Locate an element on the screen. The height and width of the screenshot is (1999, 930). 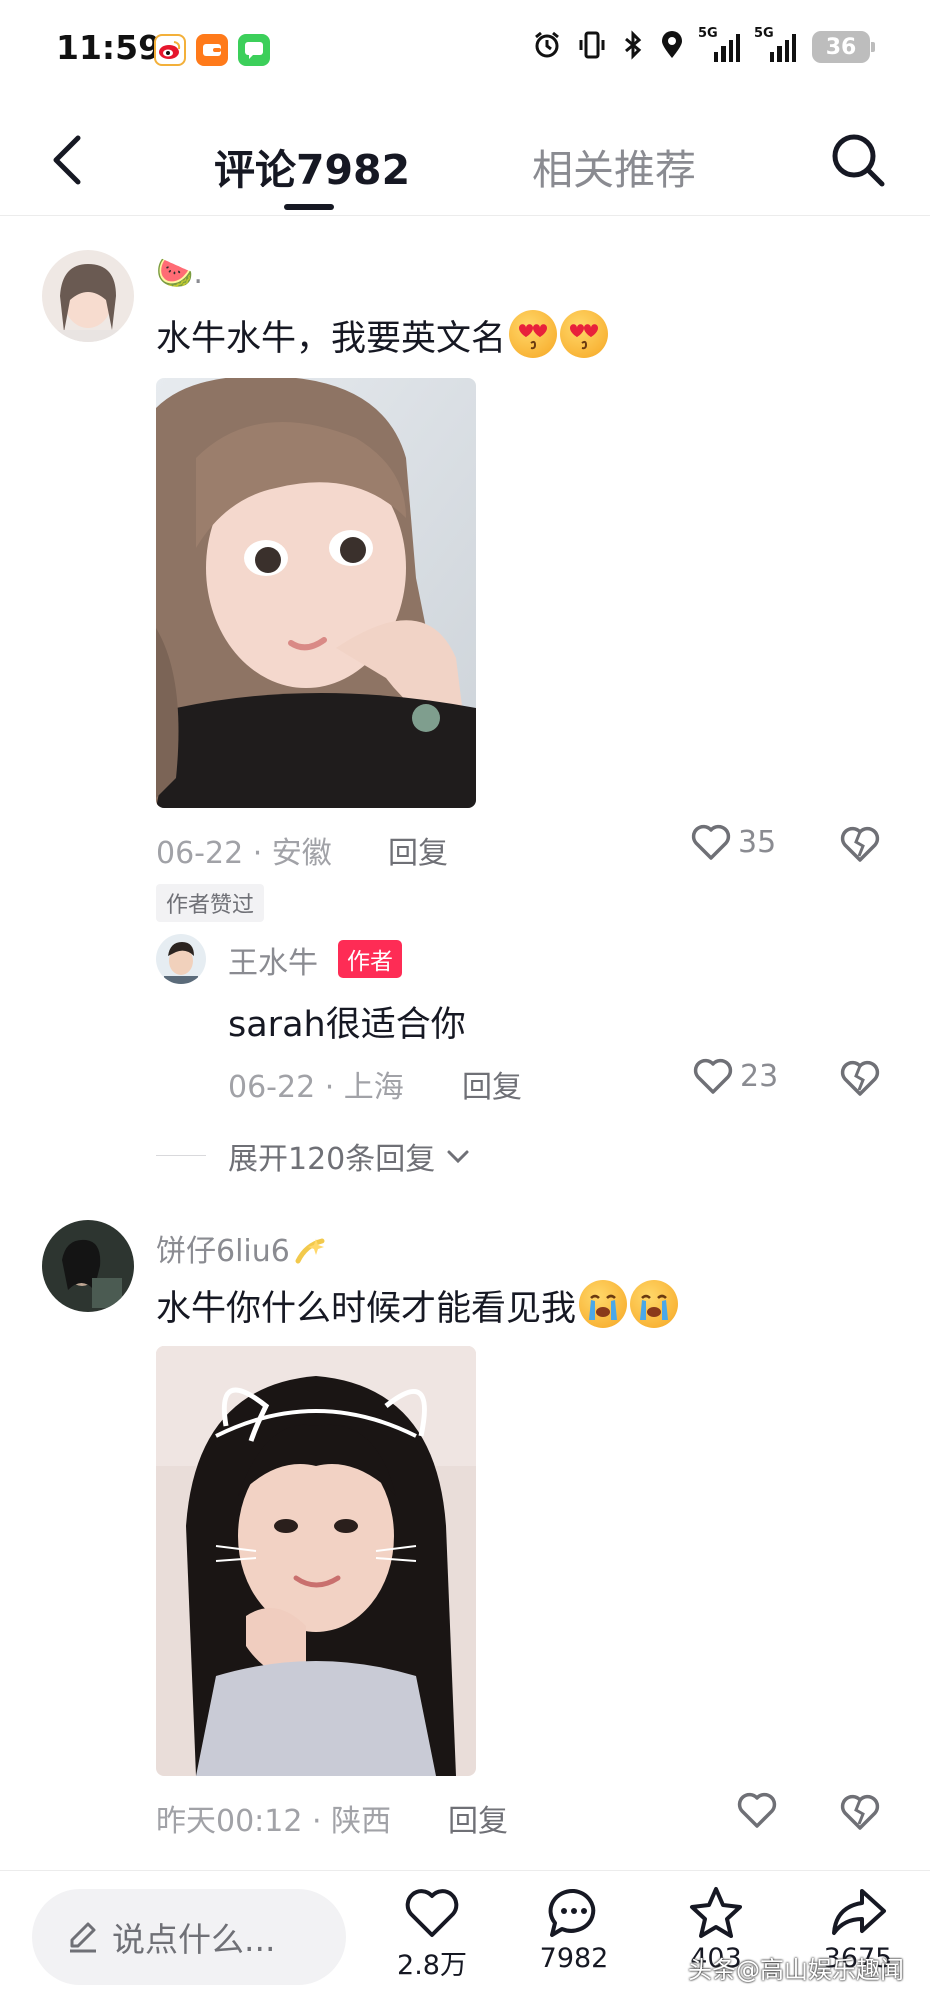
comment-username: 🍉. is located at coordinates (179, 273).